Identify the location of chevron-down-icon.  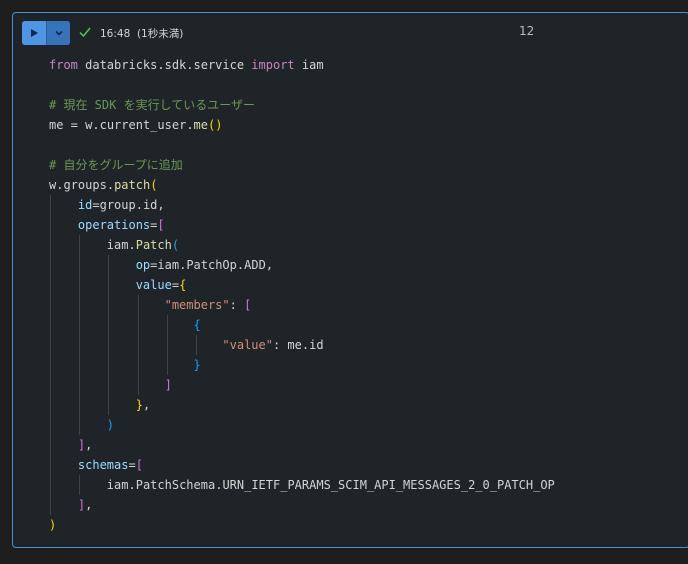
(58, 33).